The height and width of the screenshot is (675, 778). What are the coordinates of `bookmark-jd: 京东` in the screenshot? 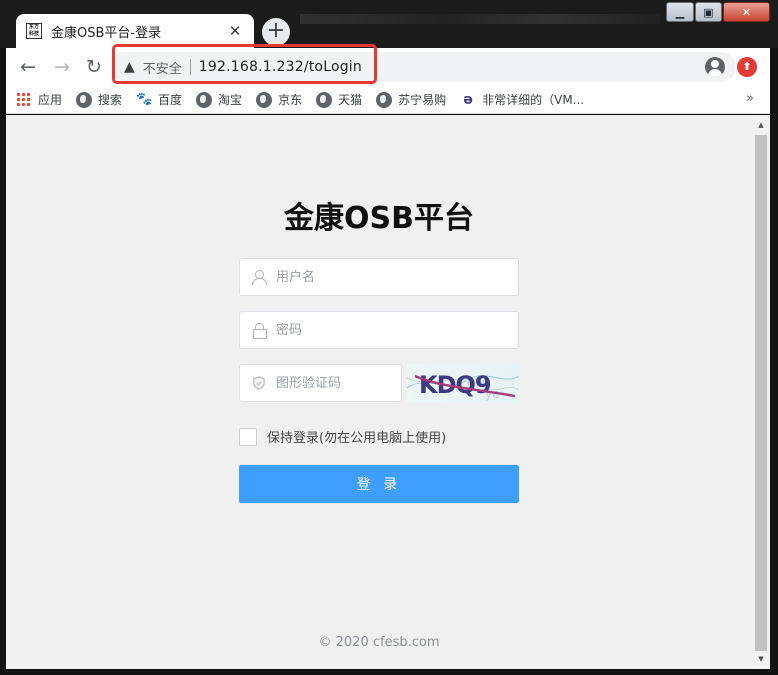 It's located at (279, 99).